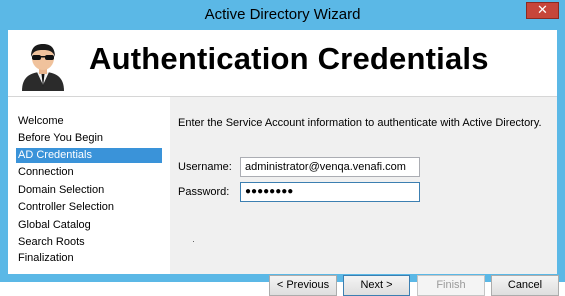 The image size is (565, 296). What do you see at coordinates (91, 225) in the screenshot?
I see `sidebar-item-global-catalog: Global Catalog` at bounding box center [91, 225].